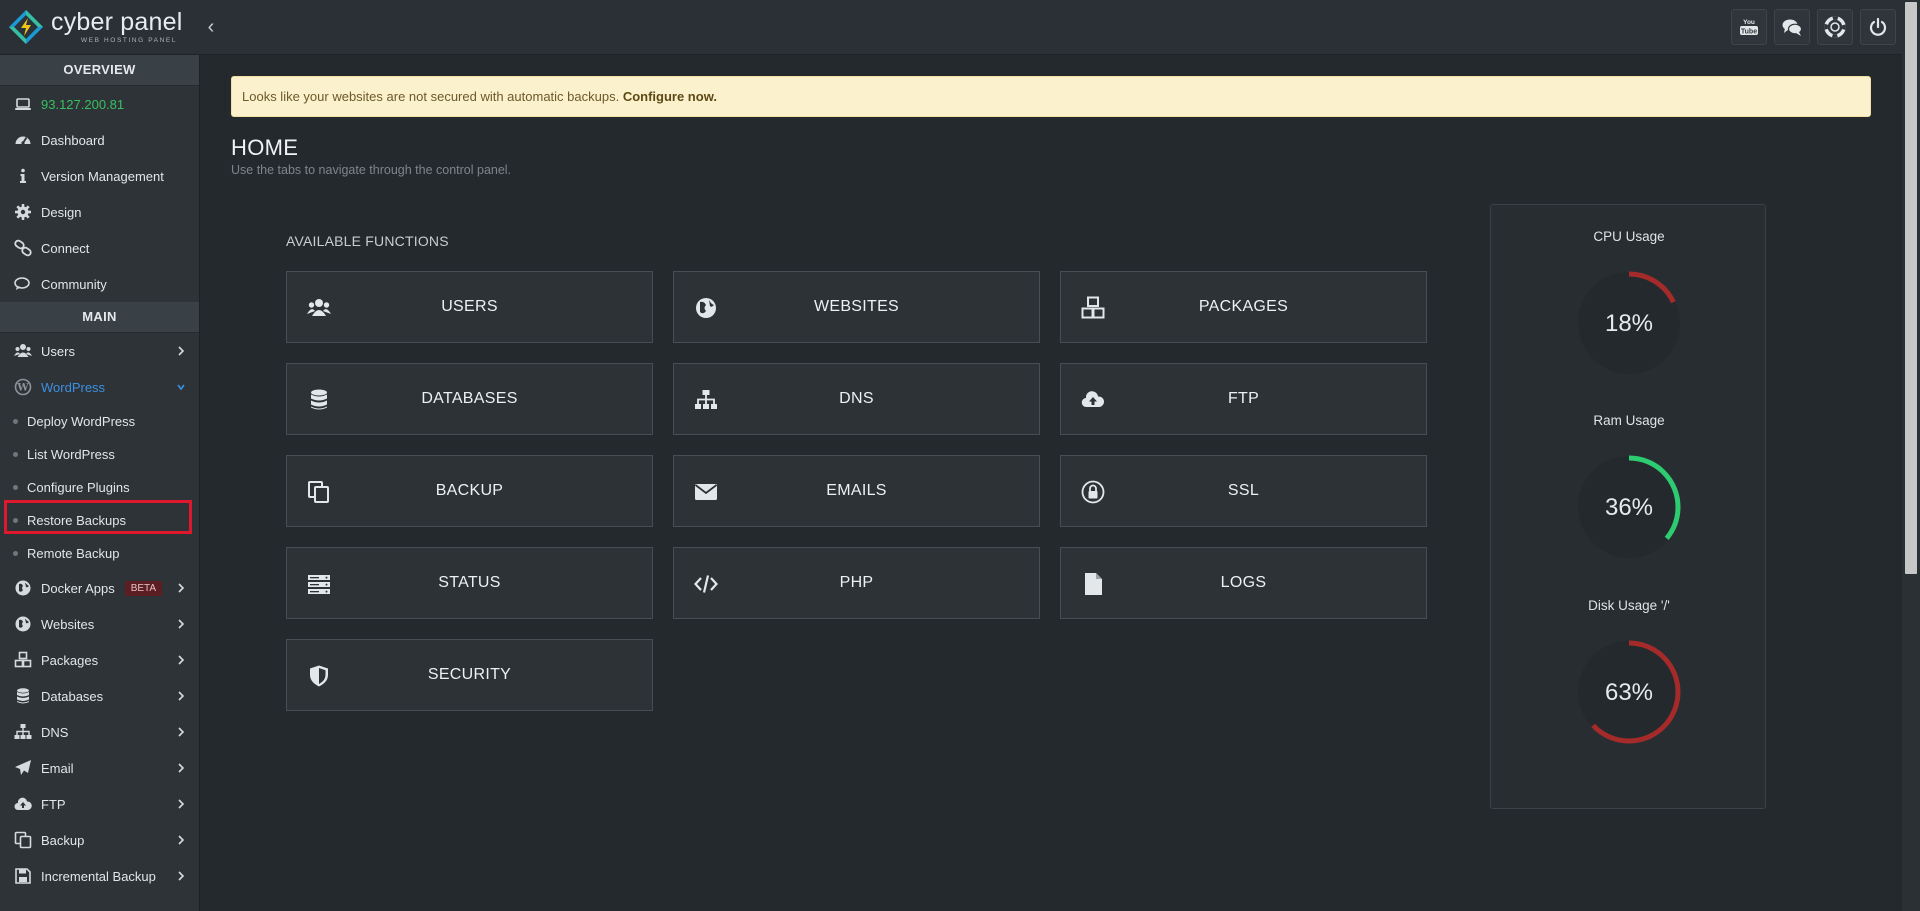  I want to click on sidebar-item-server-ip: 93.127.200.81, so click(99, 104).